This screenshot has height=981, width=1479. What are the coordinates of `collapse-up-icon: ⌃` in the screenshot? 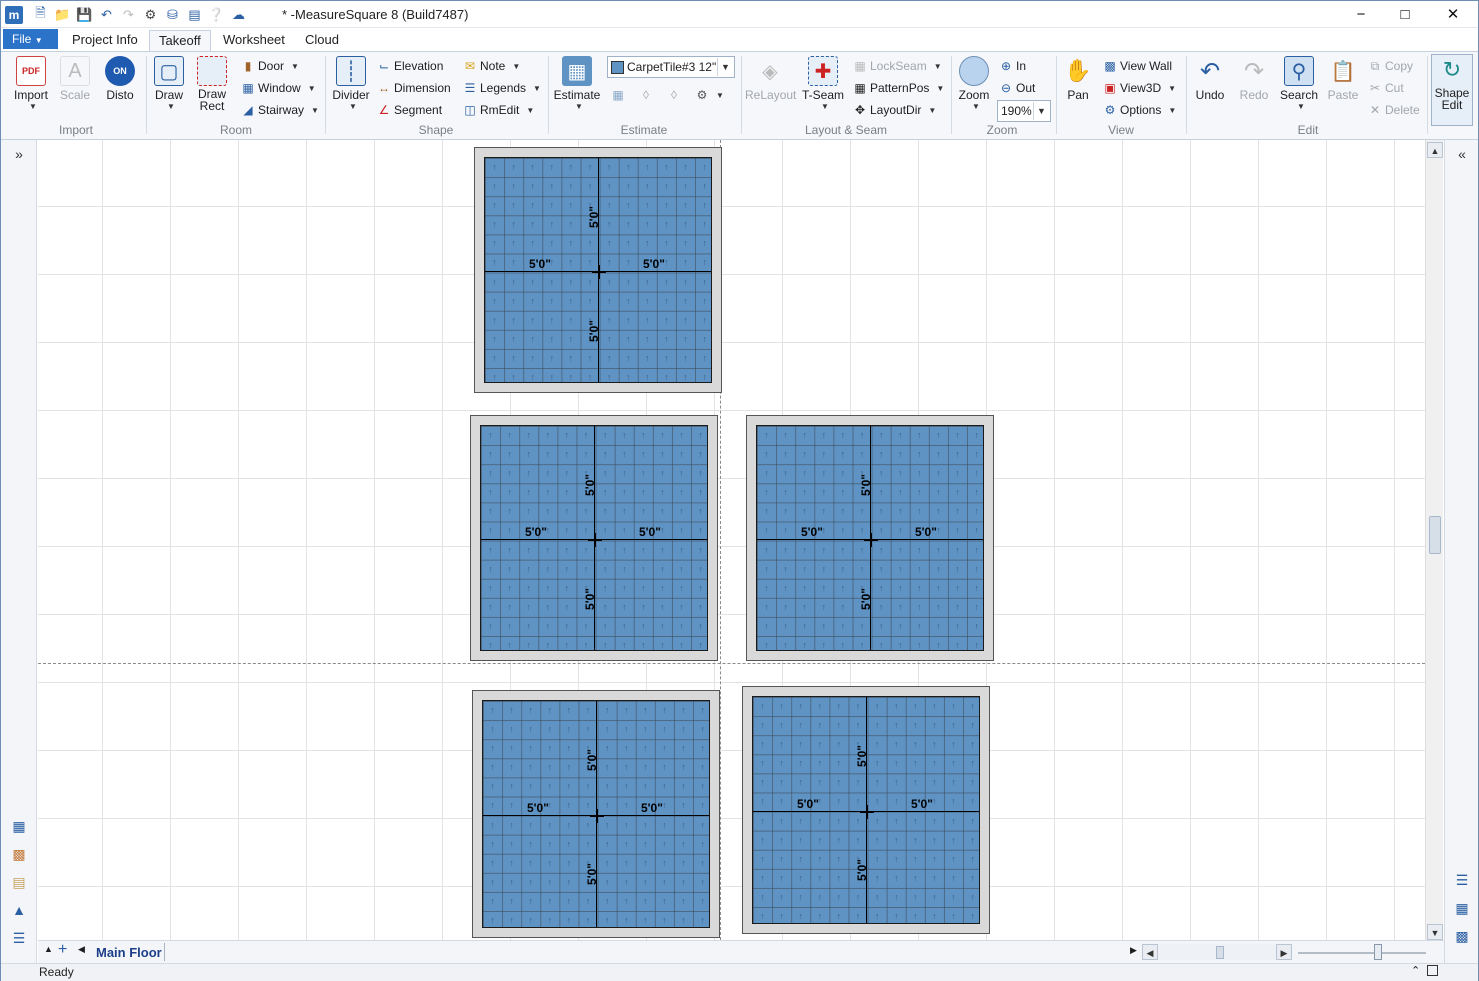 It's located at (1415, 970).